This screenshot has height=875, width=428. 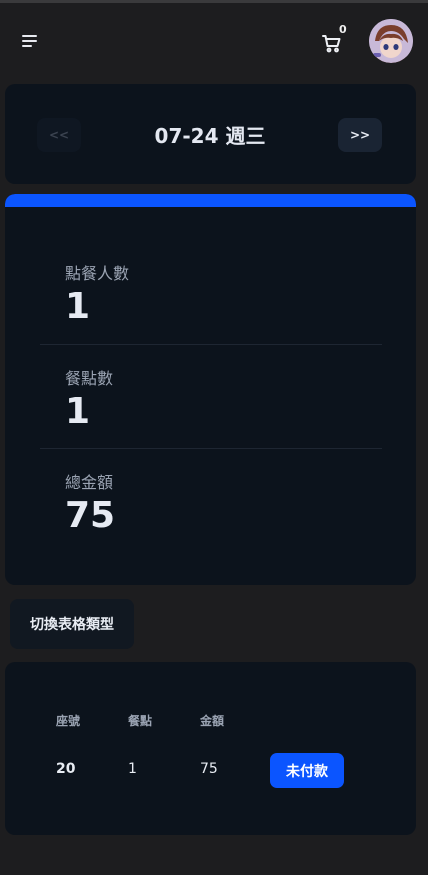 I want to click on cell-meal: 1, so click(x=132, y=769).